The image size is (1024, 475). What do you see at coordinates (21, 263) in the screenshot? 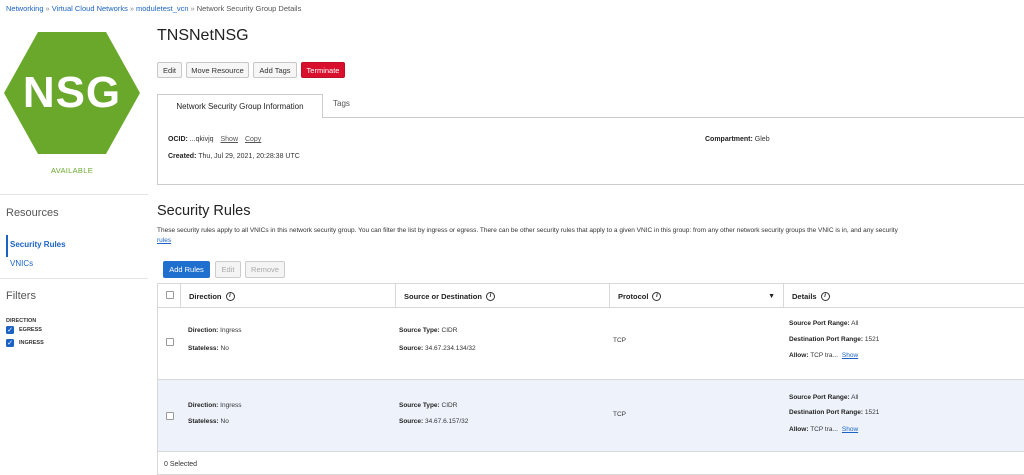
I see `sidebar-item-vnics: VNICs` at bounding box center [21, 263].